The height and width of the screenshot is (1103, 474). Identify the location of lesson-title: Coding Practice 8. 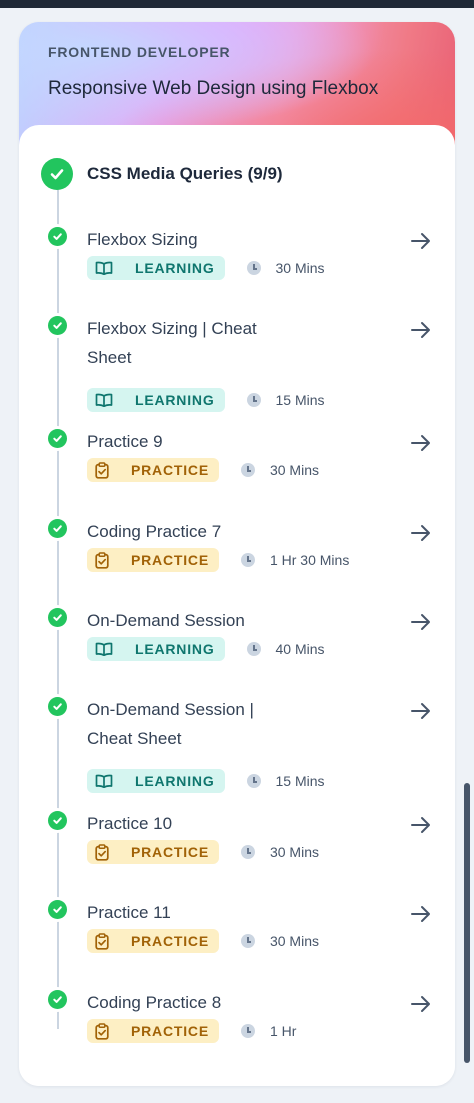
(154, 1002).